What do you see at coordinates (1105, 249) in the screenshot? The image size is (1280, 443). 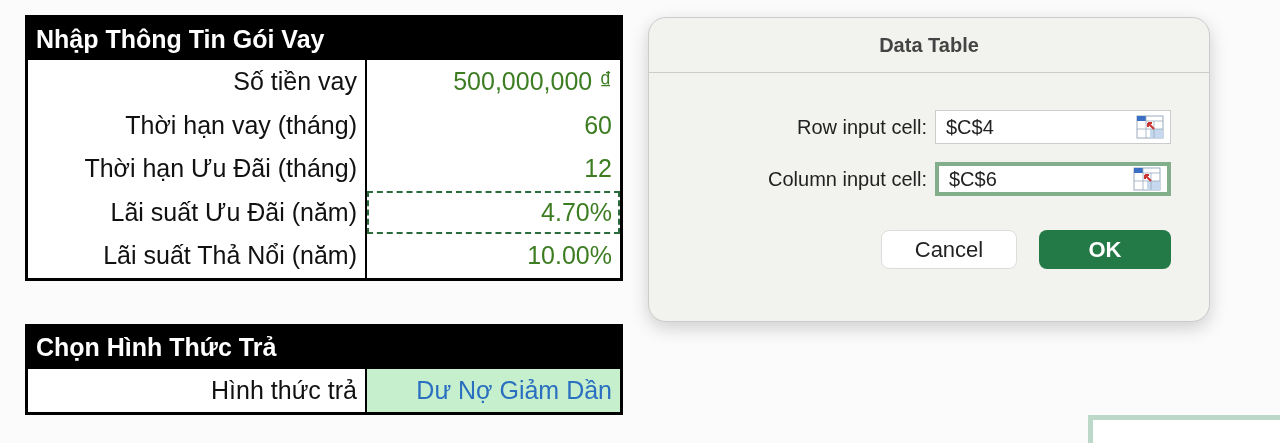 I see `ok-button: OK` at bounding box center [1105, 249].